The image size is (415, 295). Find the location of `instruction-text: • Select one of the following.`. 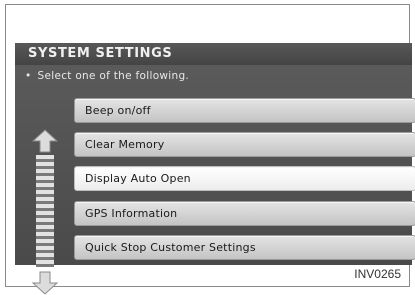

instruction-text: • Select one of the following. is located at coordinates (107, 76).